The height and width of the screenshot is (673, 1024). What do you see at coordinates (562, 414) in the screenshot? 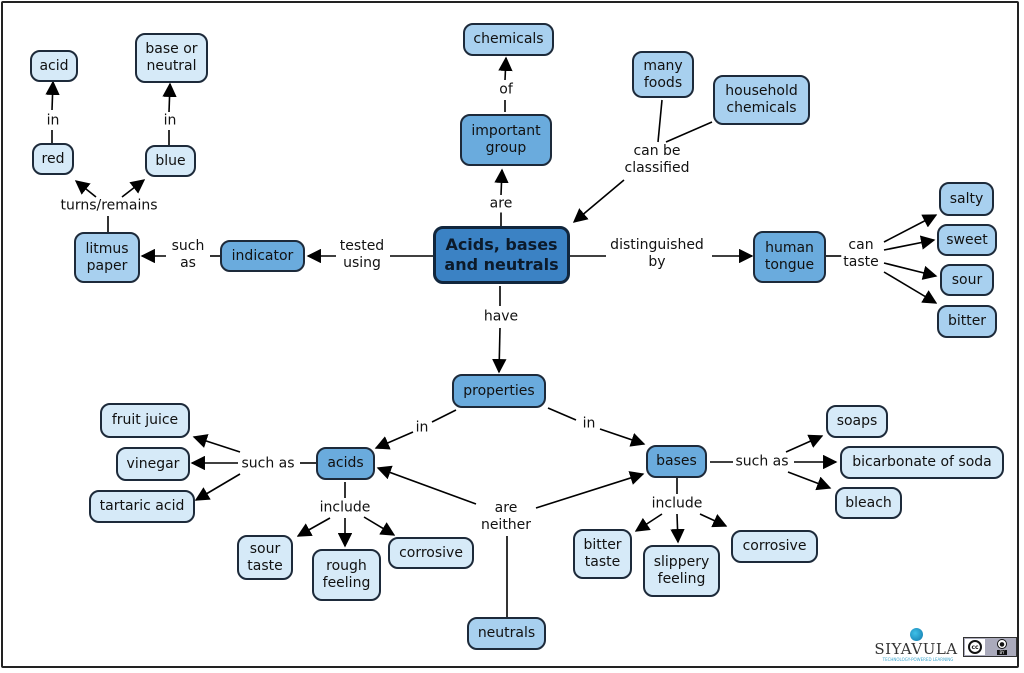
I see `connector-properties-in-right` at bounding box center [562, 414].